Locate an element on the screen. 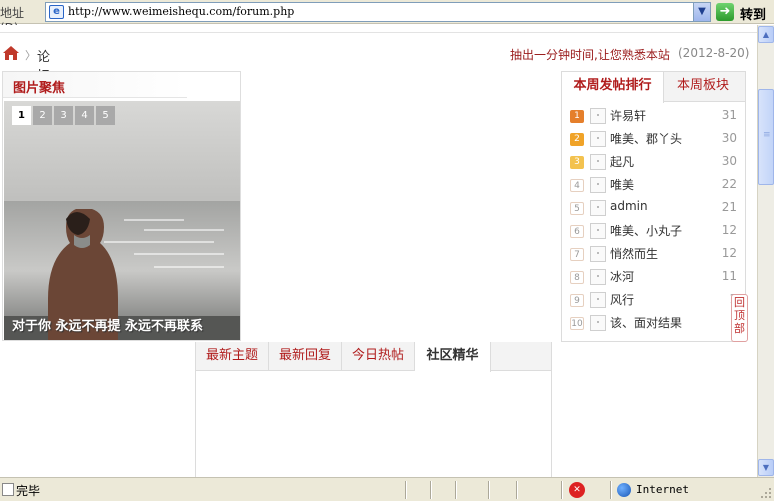  post-count: 31 is located at coordinates (729, 115).